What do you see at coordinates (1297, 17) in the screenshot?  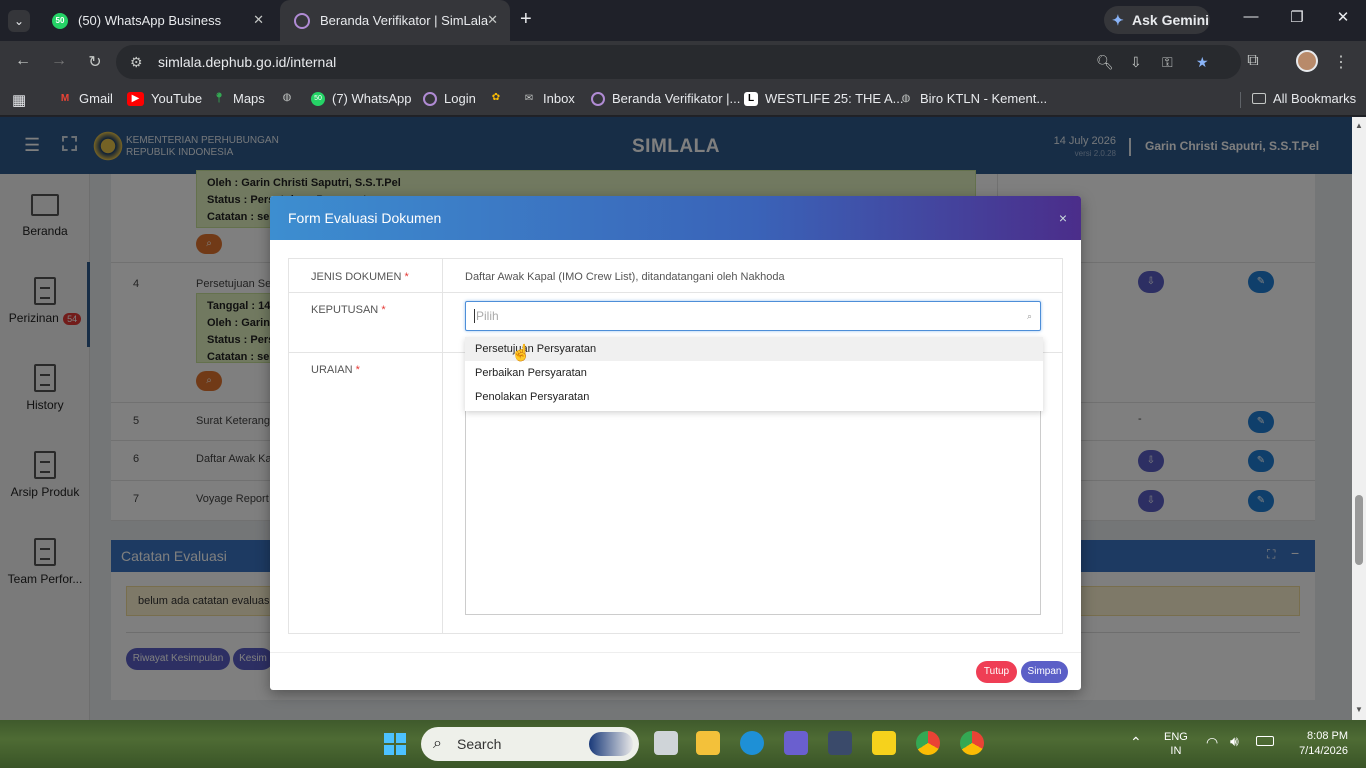 I see `maximize-icon: ❐` at bounding box center [1297, 17].